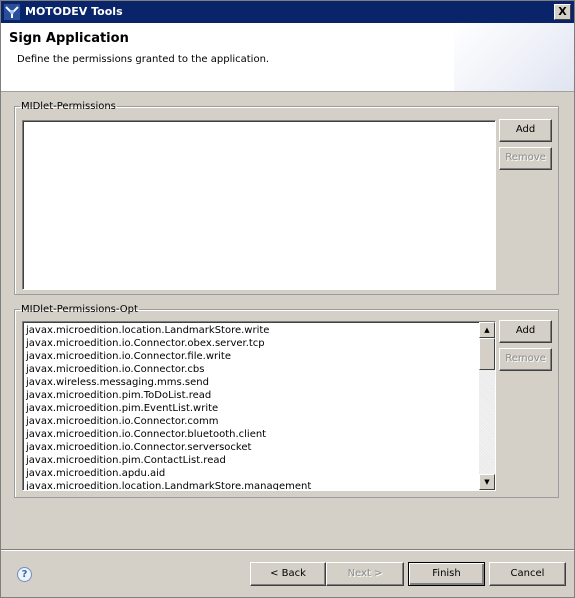 Image resolution: width=575 pixels, height=598 pixels. Describe the element at coordinates (12, 12) in the screenshot. I see `motodev-logo-icon` at that location.